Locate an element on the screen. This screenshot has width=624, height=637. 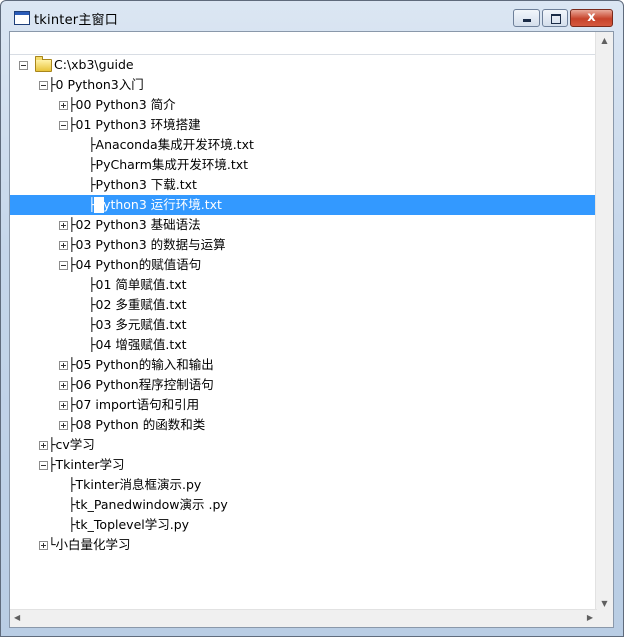
scroll-right-icon: ▶ is located at coordinates (590, 617).